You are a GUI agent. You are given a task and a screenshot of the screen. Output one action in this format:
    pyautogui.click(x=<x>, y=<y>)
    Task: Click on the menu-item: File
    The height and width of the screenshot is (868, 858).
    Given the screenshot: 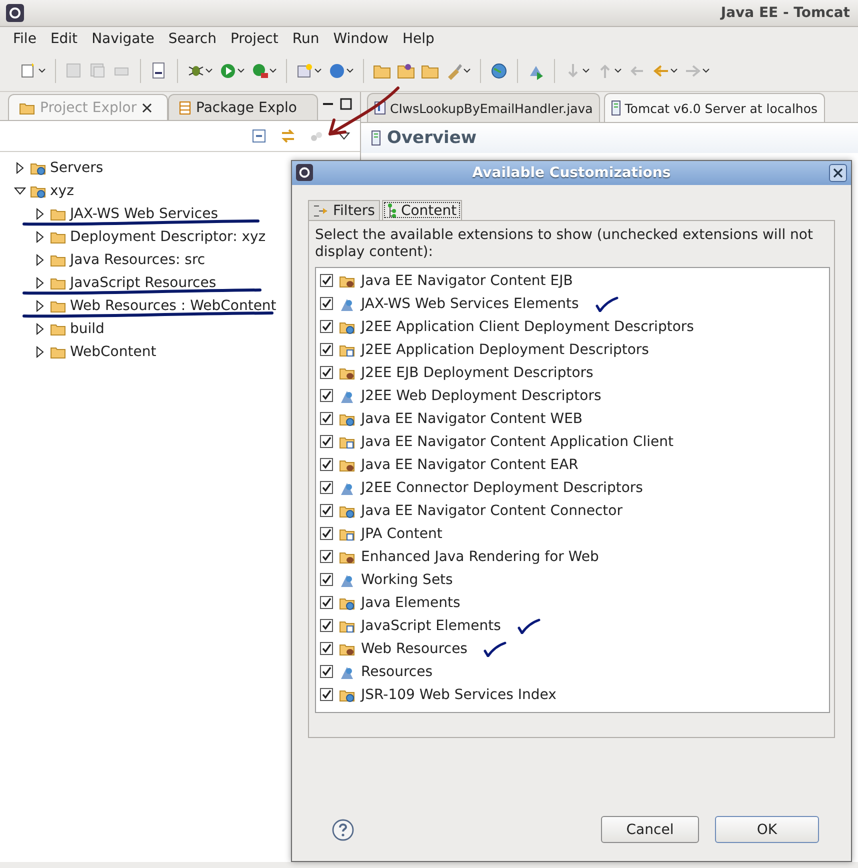 What is the action you would take?
    pyautogui.click(x=25, y=39)
    